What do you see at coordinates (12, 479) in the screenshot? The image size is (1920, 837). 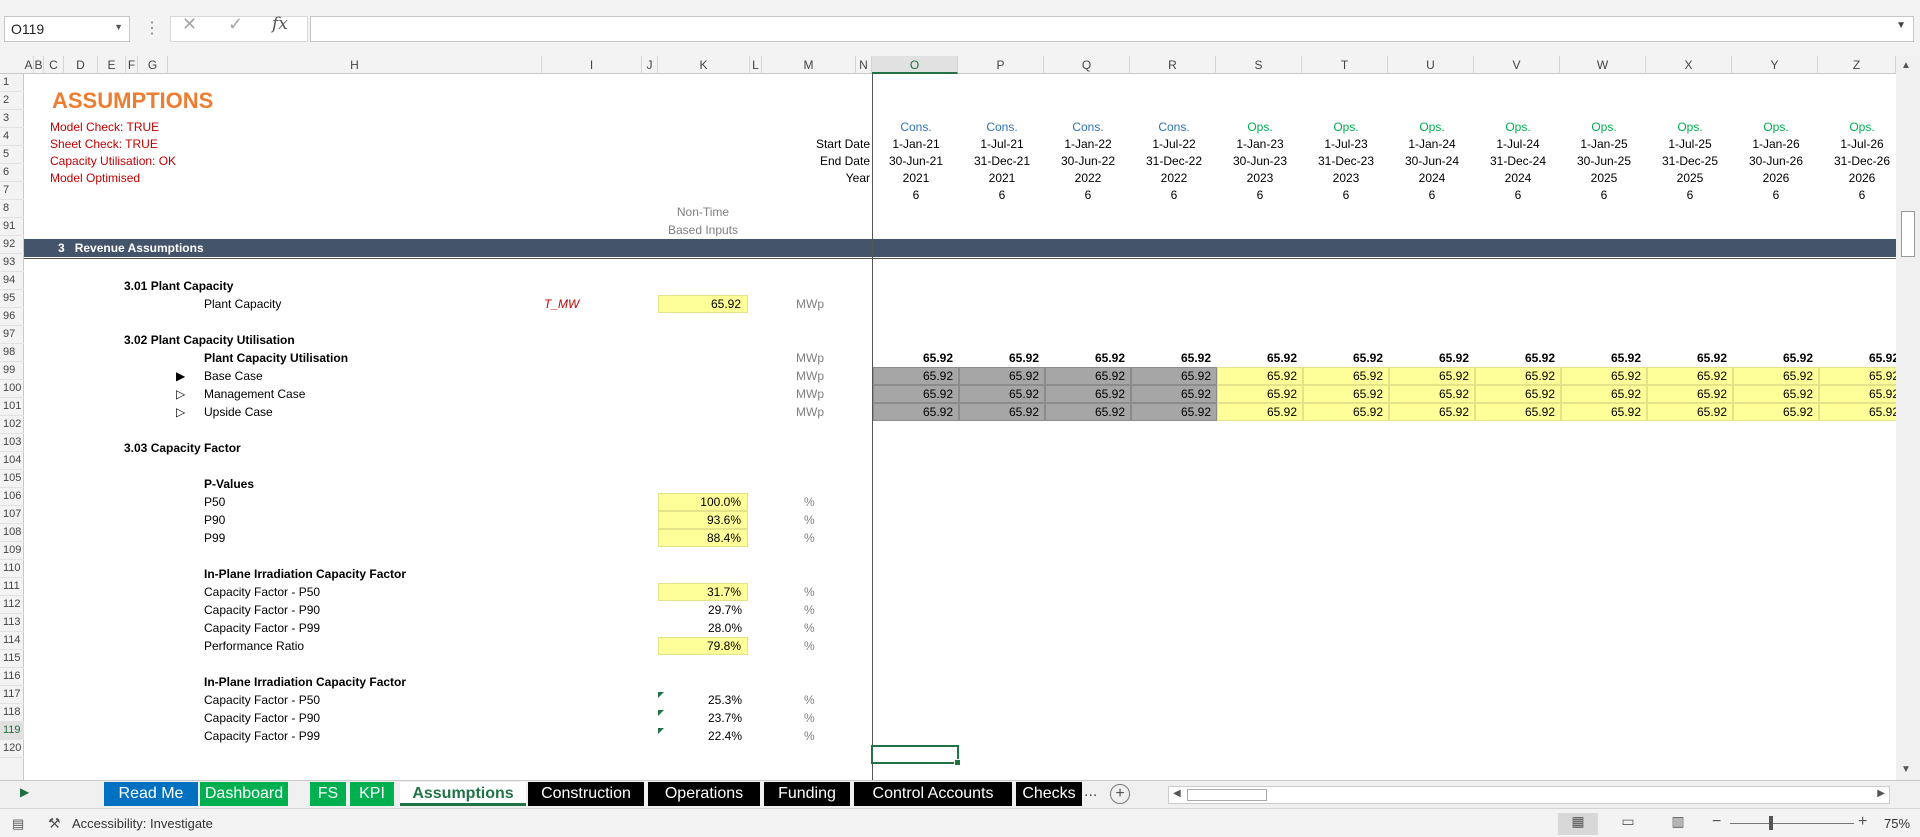 I see `row-header: 105` at bounding box center [12, 479].